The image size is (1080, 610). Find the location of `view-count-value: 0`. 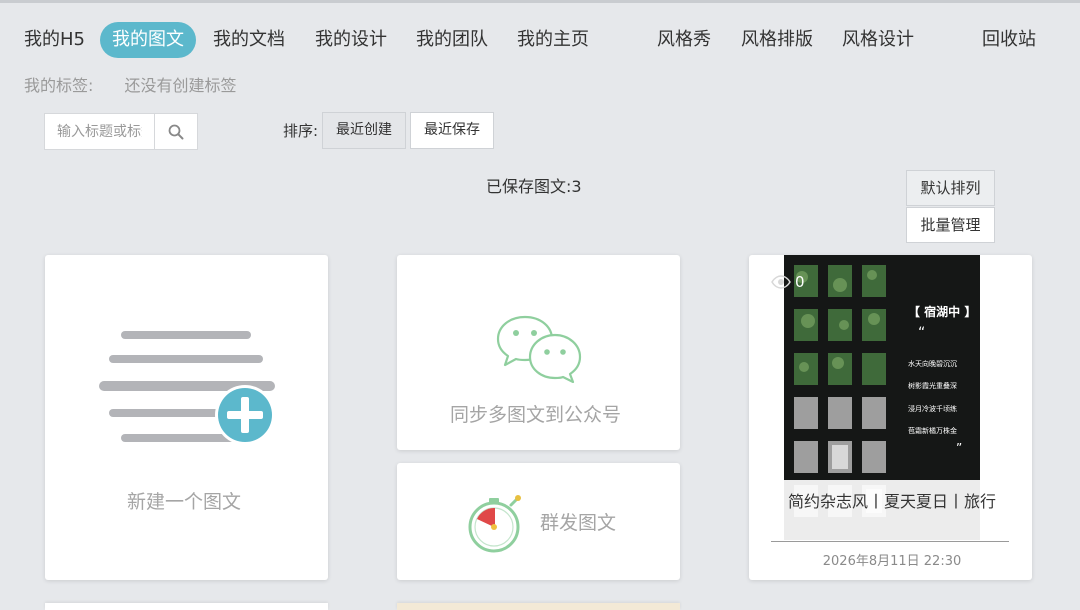

view-count-value: 0 is located at coordinates (800, 282).